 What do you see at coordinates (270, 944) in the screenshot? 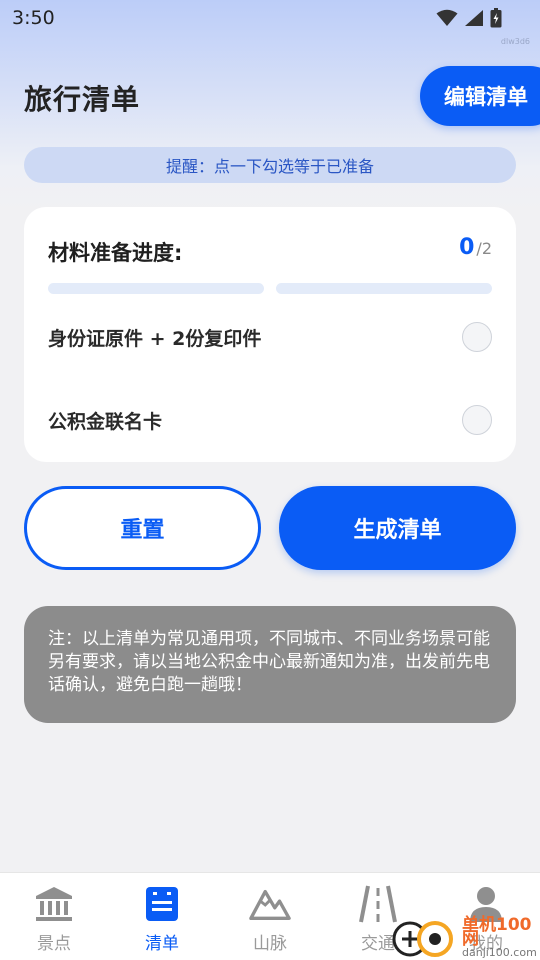
I see `tab-label: 山脉` at bounding box center [270, 944].